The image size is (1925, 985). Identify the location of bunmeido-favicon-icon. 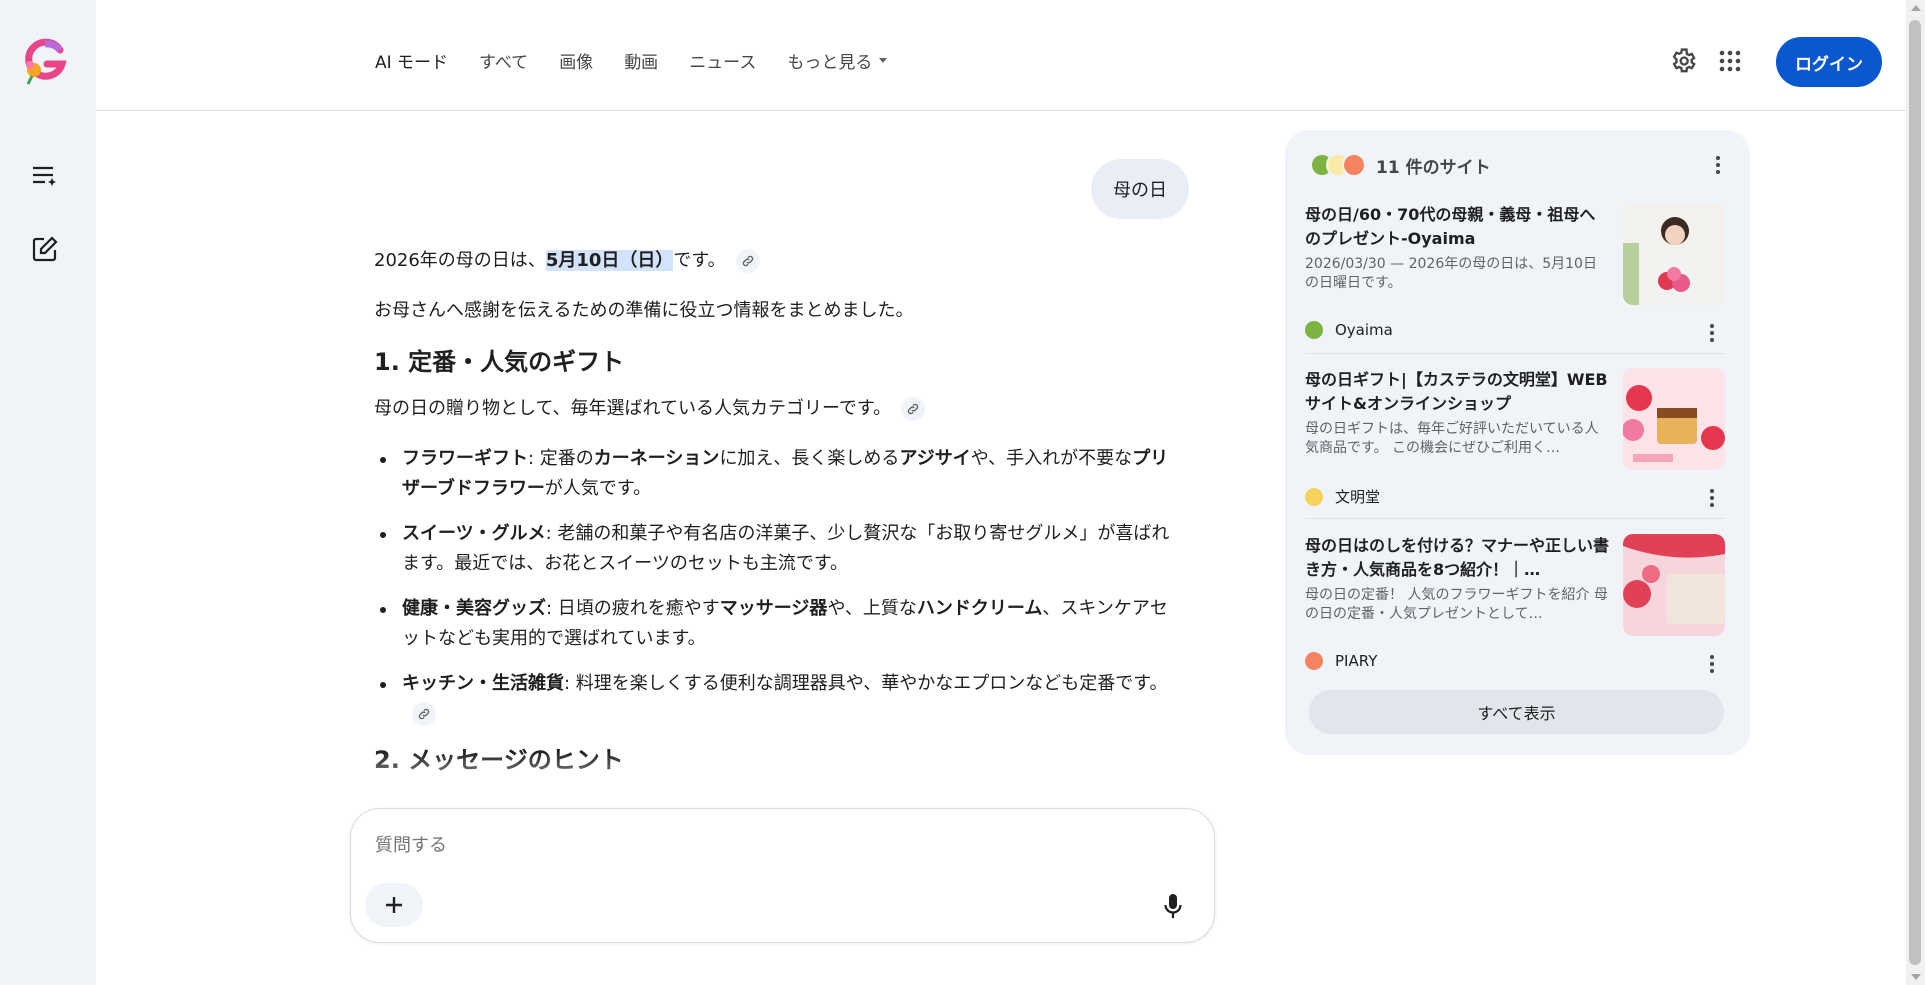
(1314, 496).